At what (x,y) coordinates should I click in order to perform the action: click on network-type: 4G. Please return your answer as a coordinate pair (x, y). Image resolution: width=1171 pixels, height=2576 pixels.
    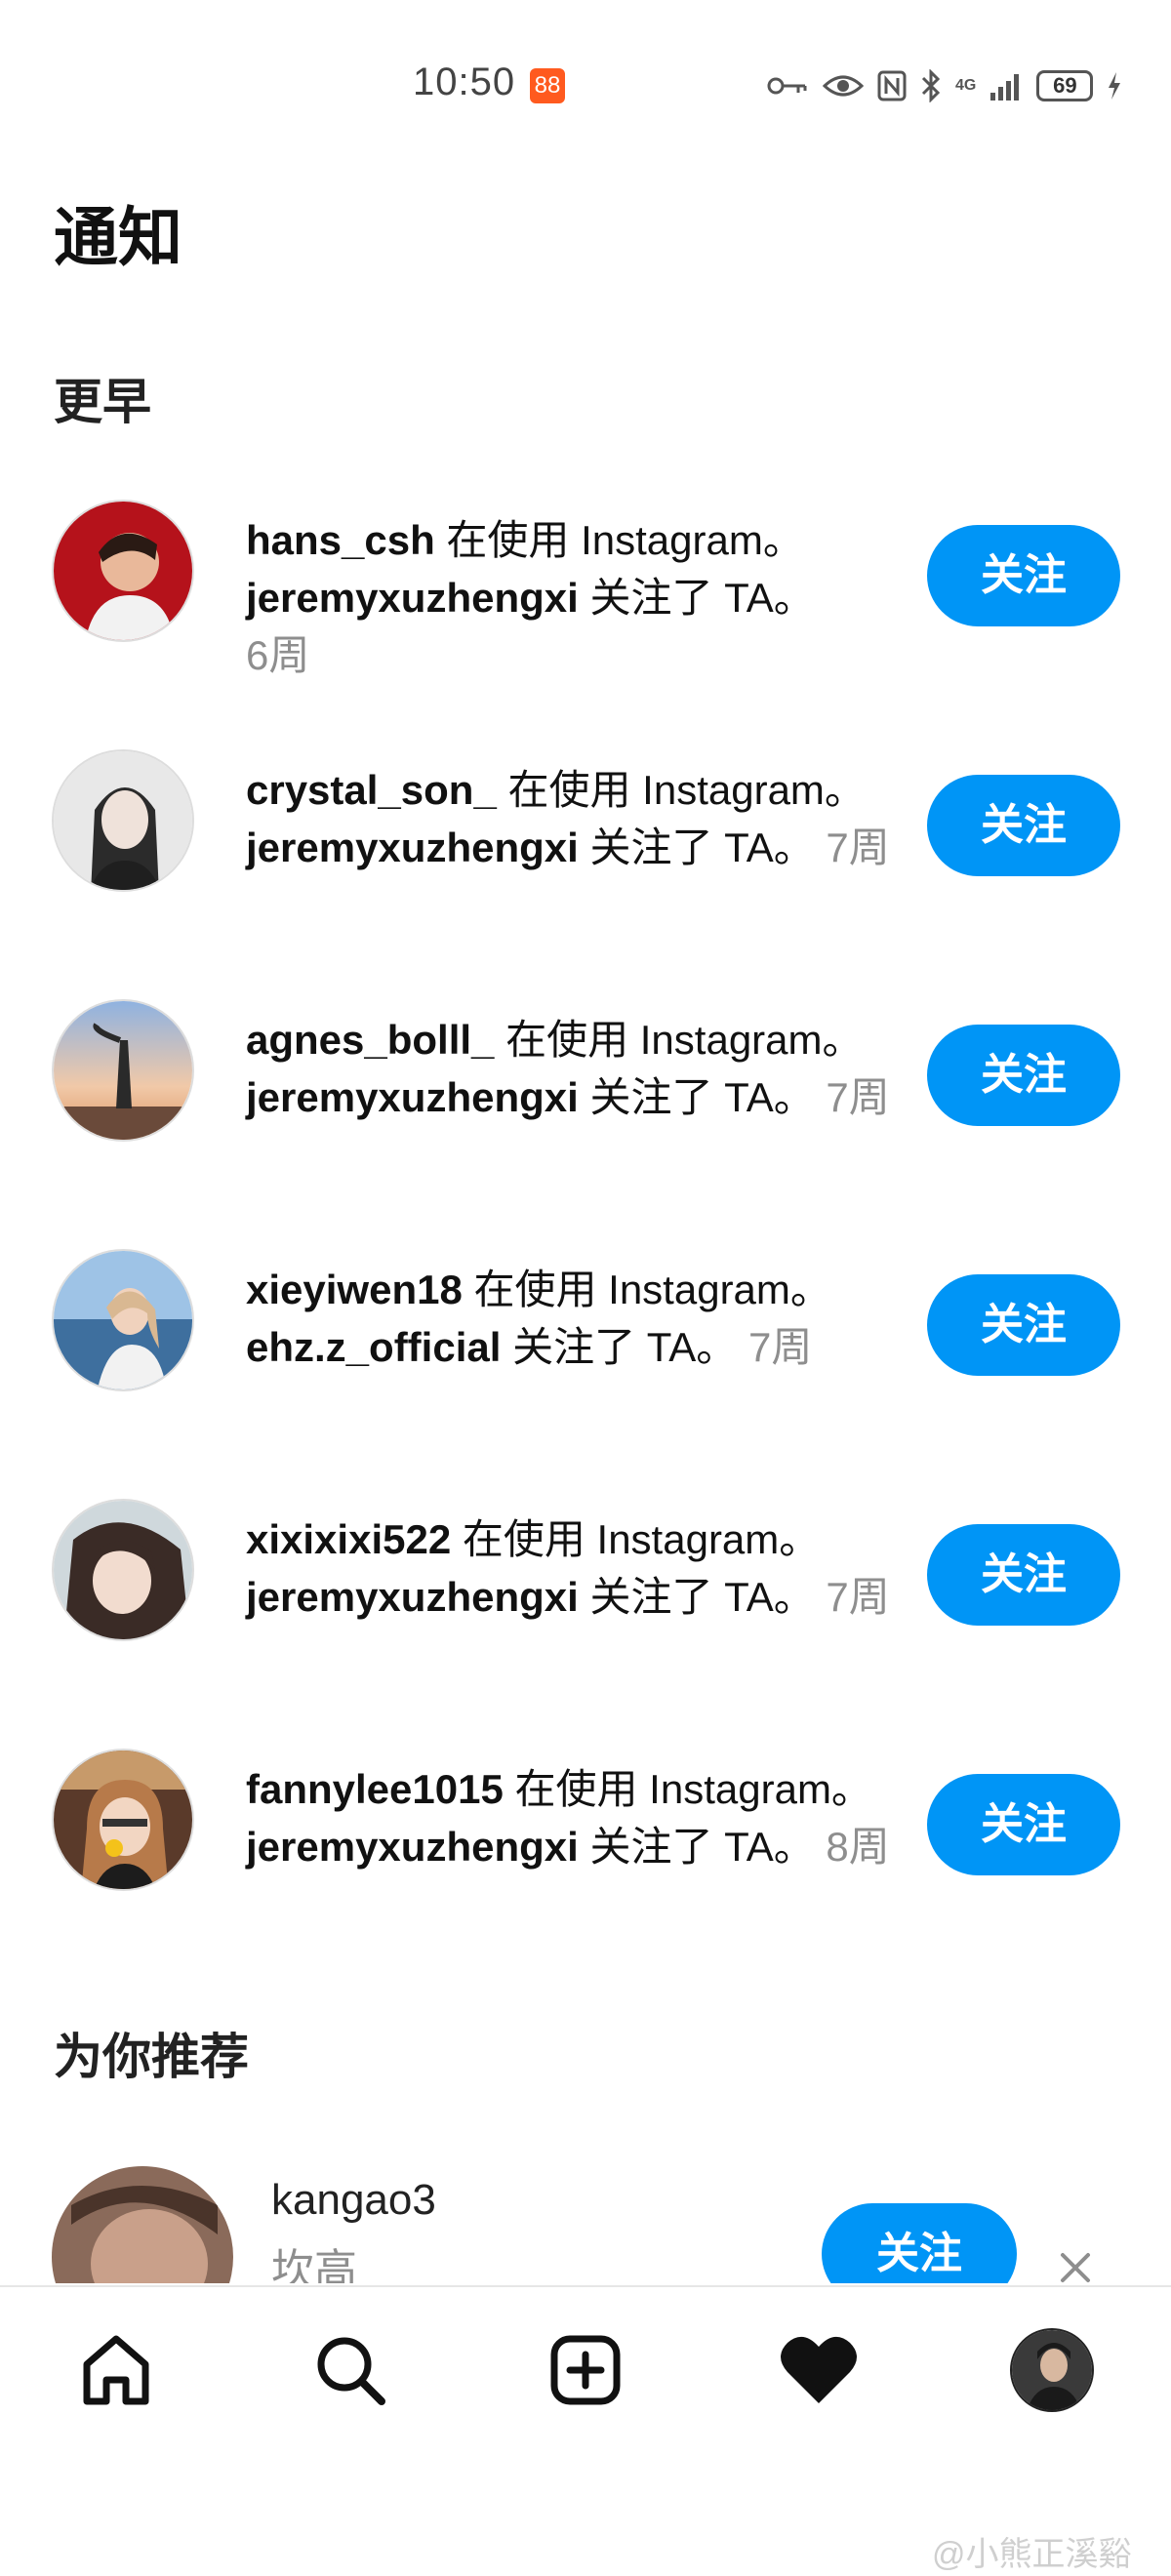
    Looking at the image, I should click on (966, 85).